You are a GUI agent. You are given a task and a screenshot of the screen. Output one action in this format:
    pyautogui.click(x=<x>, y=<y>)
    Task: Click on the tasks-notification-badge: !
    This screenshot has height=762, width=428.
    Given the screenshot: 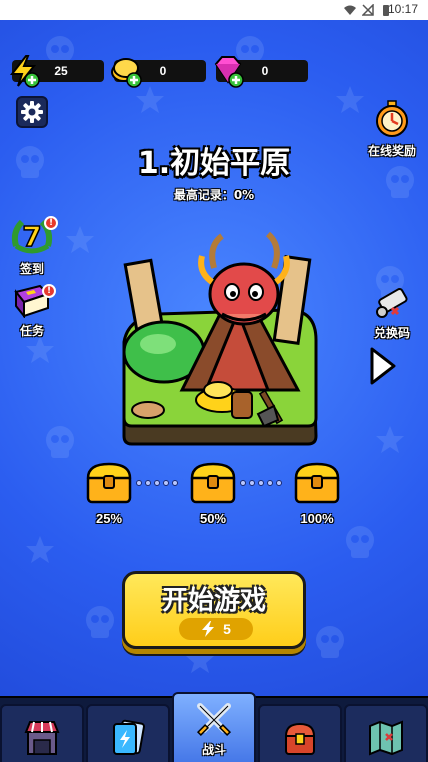 What is the action you would take?
    pyautogui.click(x=49, y=291)
    